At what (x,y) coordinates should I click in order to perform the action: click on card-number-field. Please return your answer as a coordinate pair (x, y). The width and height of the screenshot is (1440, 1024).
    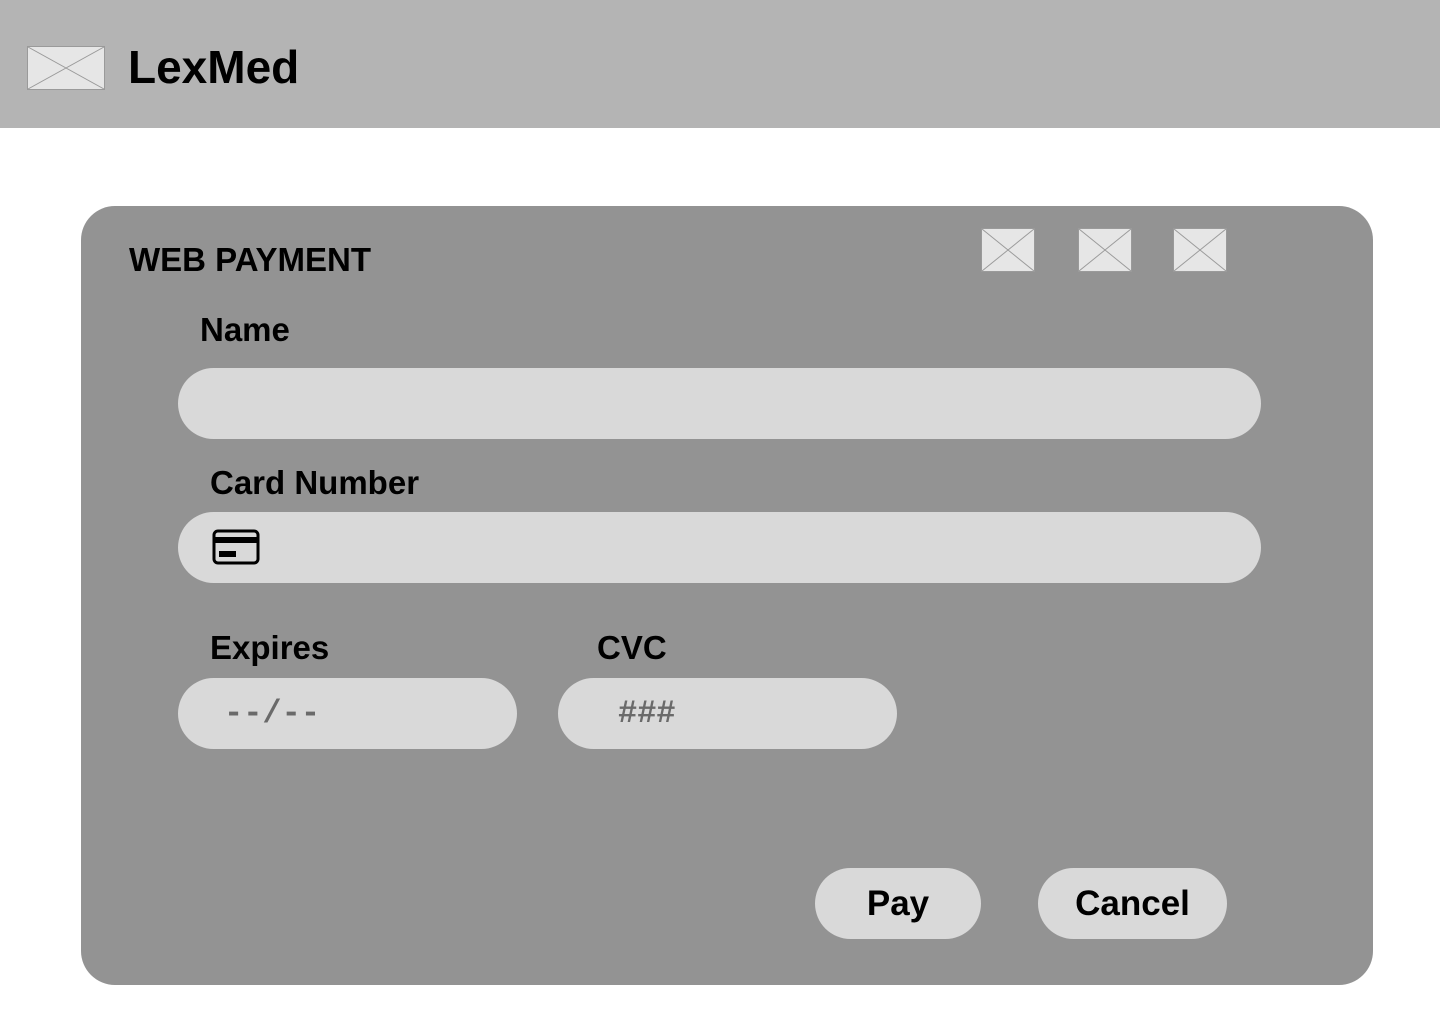
    Looking at the image, I should click on (719, 547).